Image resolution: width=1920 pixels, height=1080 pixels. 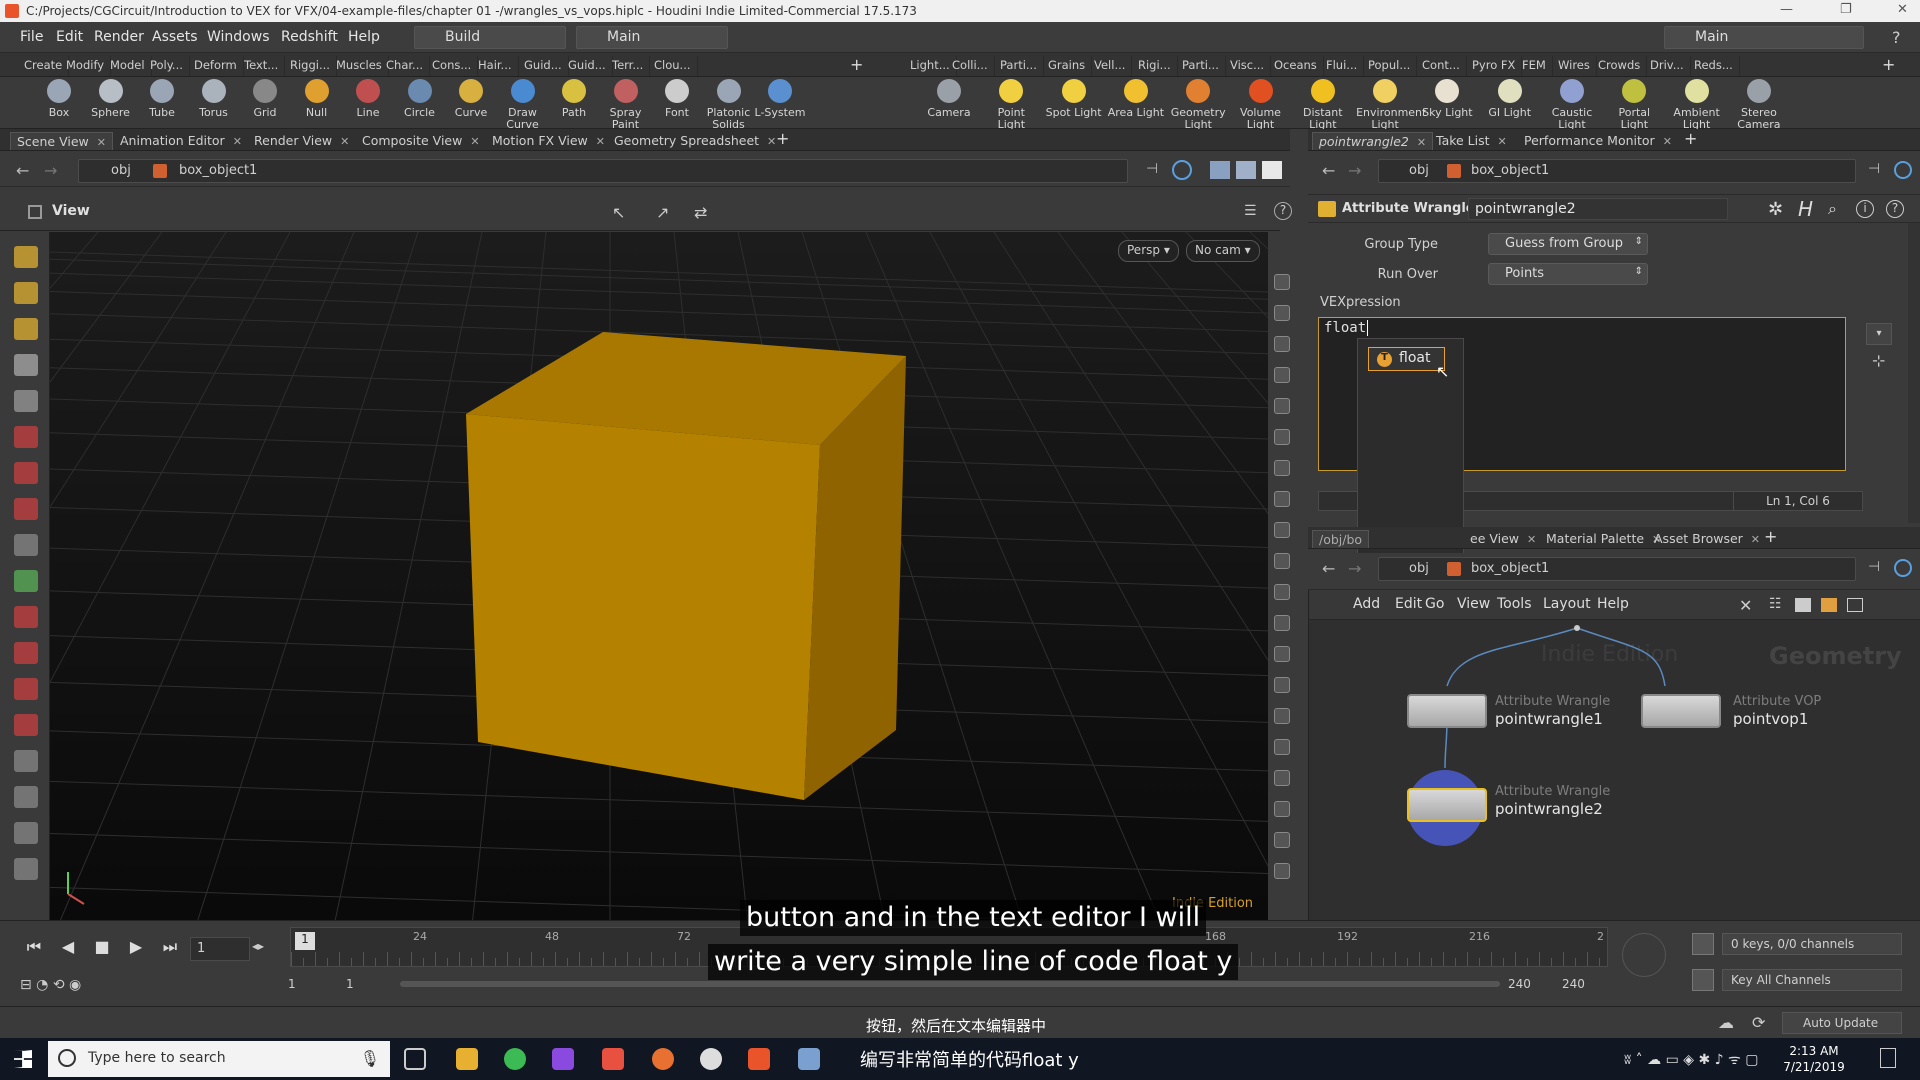 I want to click on left-tab-1: Animation Editor ✕, so click(x=181, y=140).